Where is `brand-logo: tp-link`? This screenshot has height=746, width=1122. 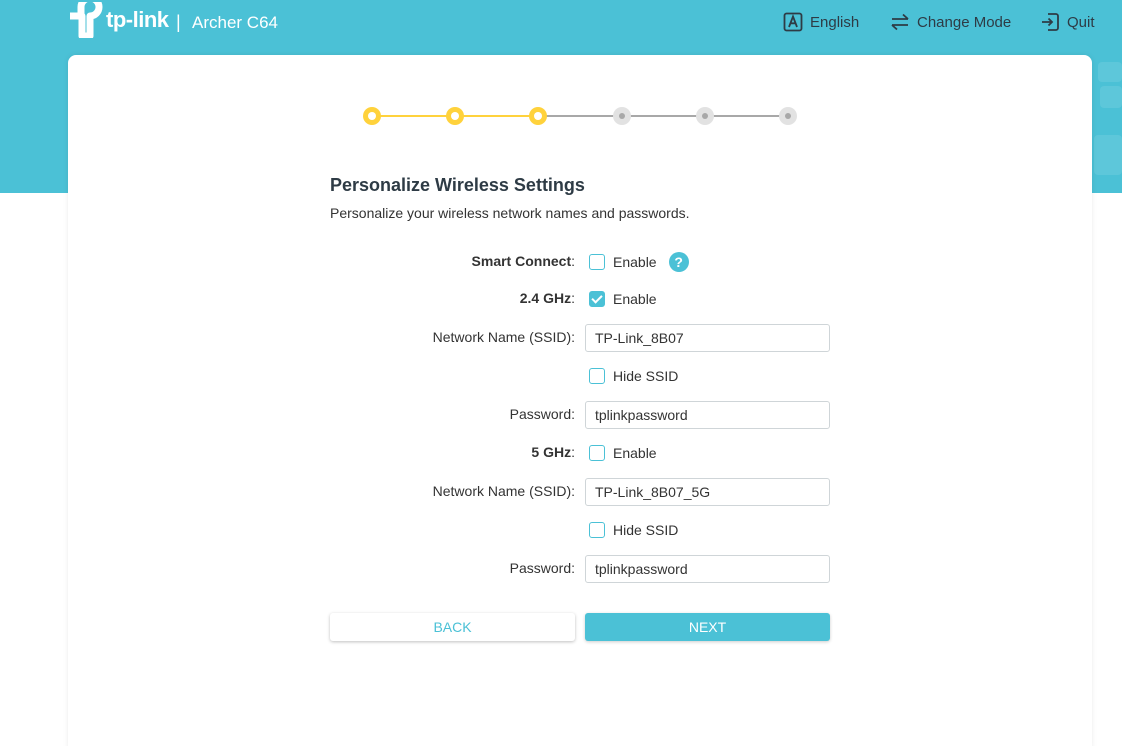
brand-logo: tp-link is located at coordinates (117, 20).